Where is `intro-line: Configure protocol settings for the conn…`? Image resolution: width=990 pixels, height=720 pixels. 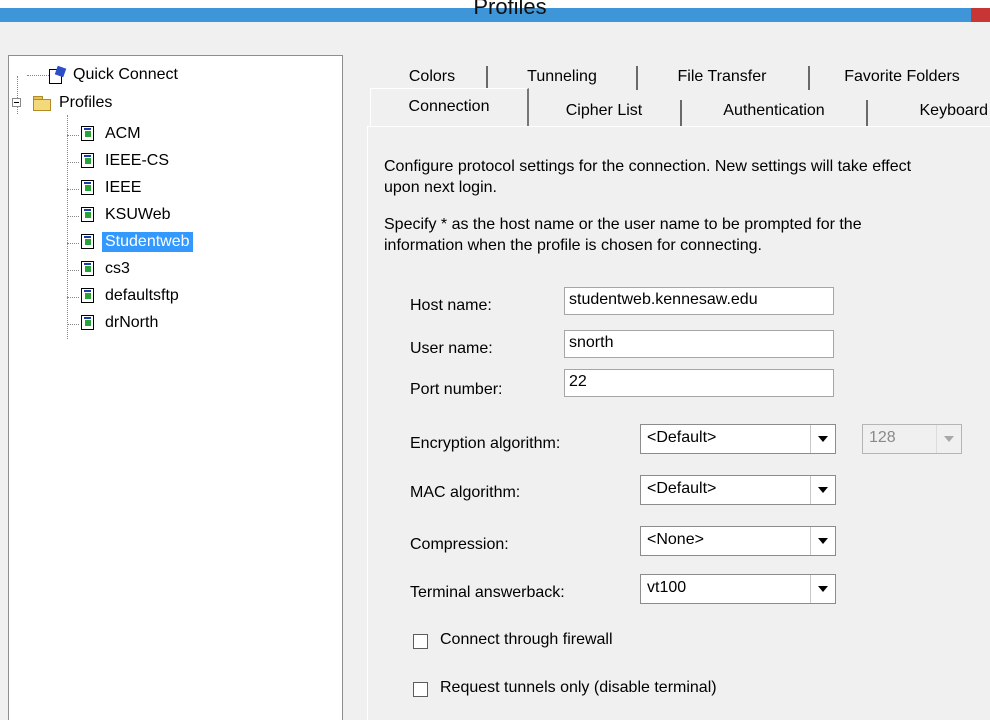
intro-line: Configure protocol settings for the conn… is located at coordinates (648, 166).